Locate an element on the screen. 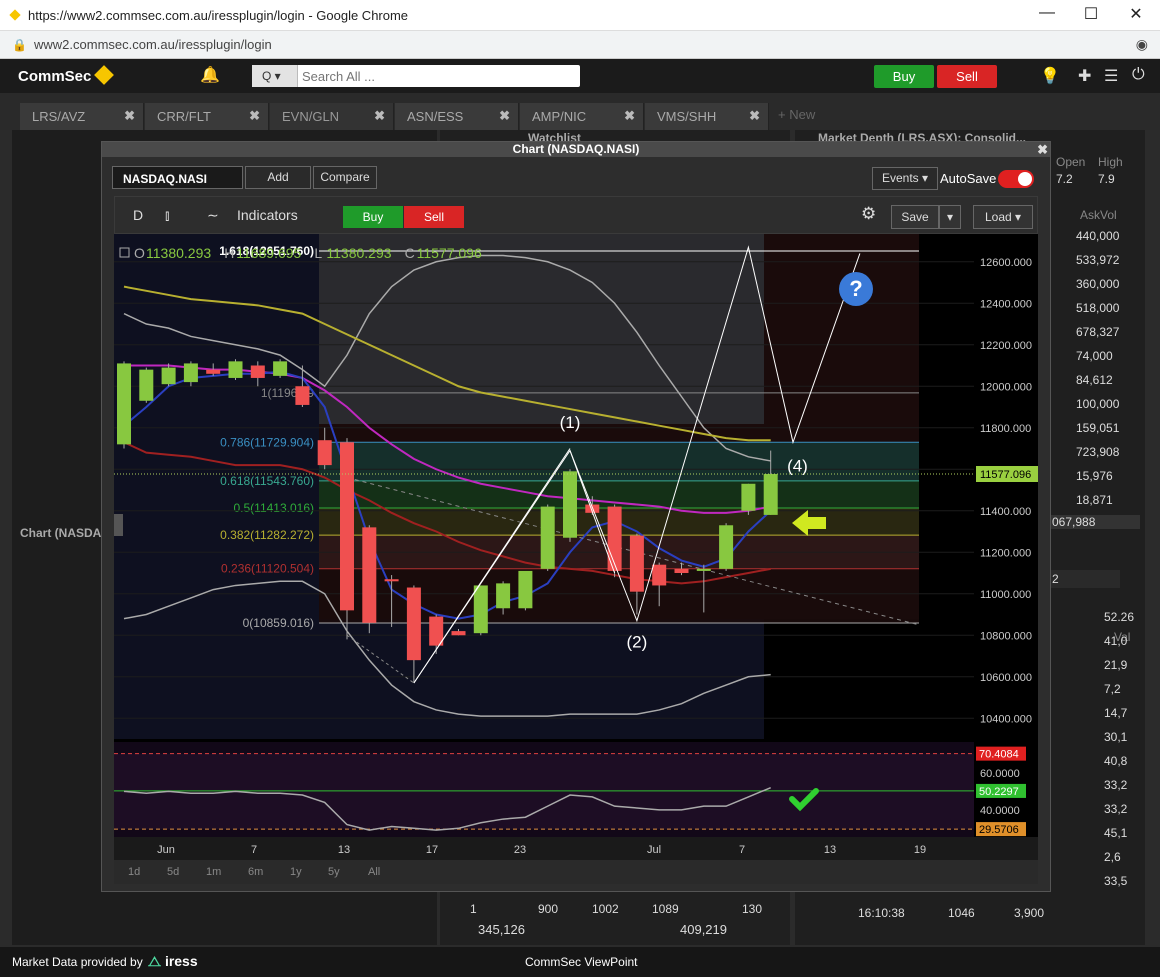 The height and width of the screenshot is (977, 1160). power-icon: ⏻ is located at coordinates (1138, 75).